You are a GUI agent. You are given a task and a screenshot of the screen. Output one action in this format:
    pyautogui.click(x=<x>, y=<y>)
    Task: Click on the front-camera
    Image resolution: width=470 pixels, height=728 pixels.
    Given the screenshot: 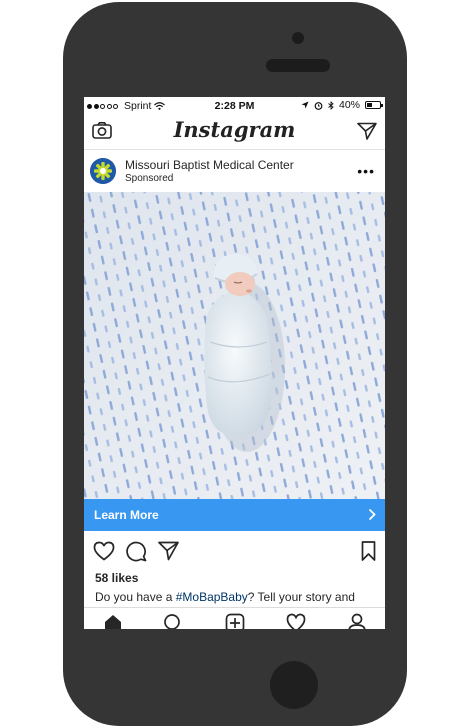 What is the action you would take?
    pyautogui.click(x=298, y=38)
    